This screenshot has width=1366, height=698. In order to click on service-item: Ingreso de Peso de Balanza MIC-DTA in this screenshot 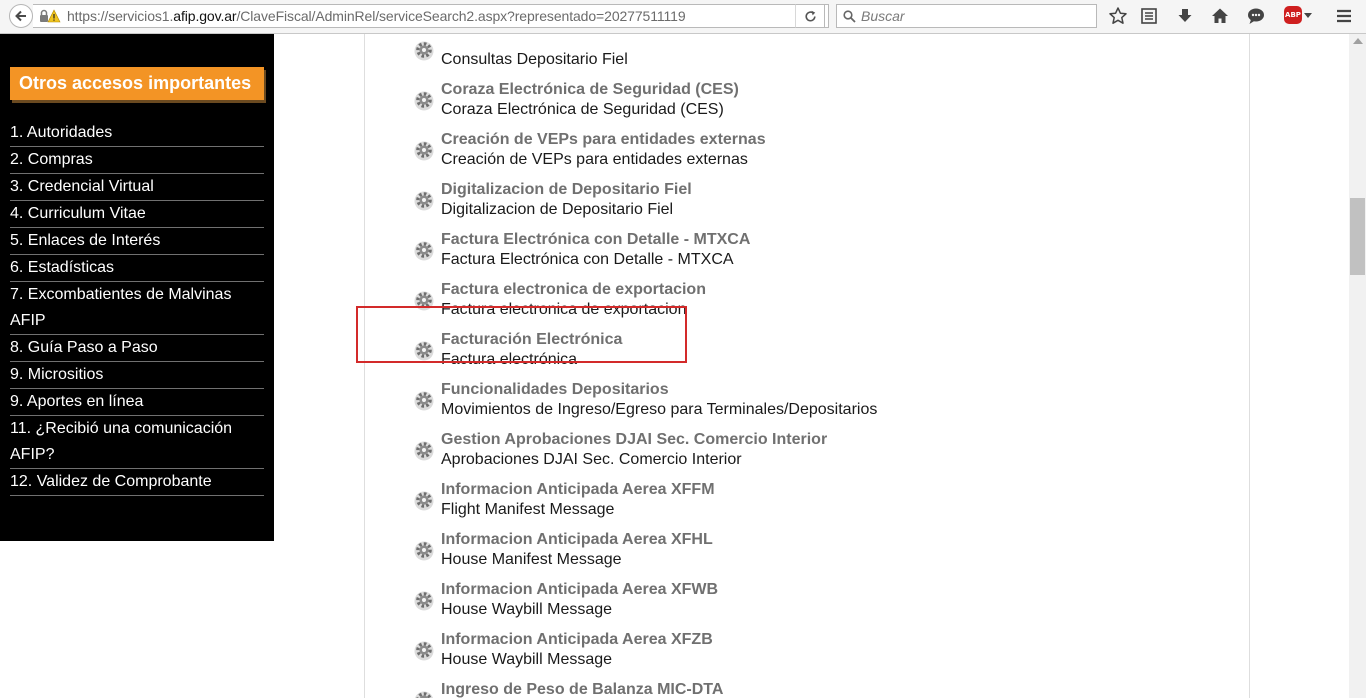, I will do `click(805, 689)`.